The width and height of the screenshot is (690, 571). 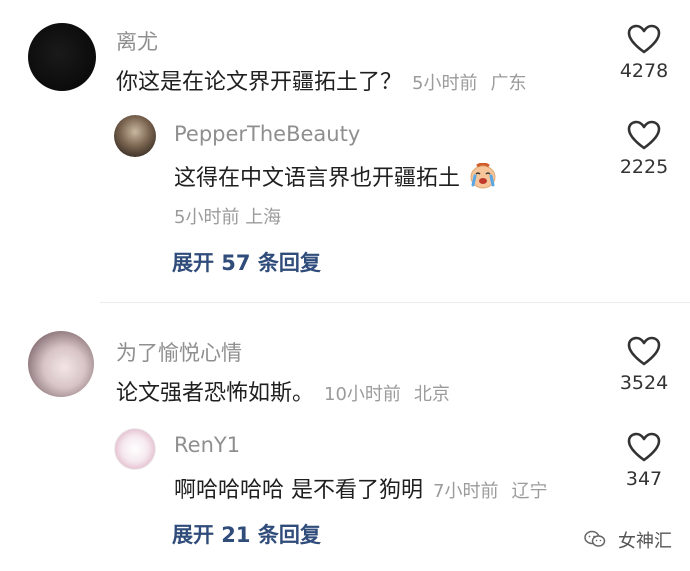 I want to click on watermark: 女神汇, so click(x=628, y=540).